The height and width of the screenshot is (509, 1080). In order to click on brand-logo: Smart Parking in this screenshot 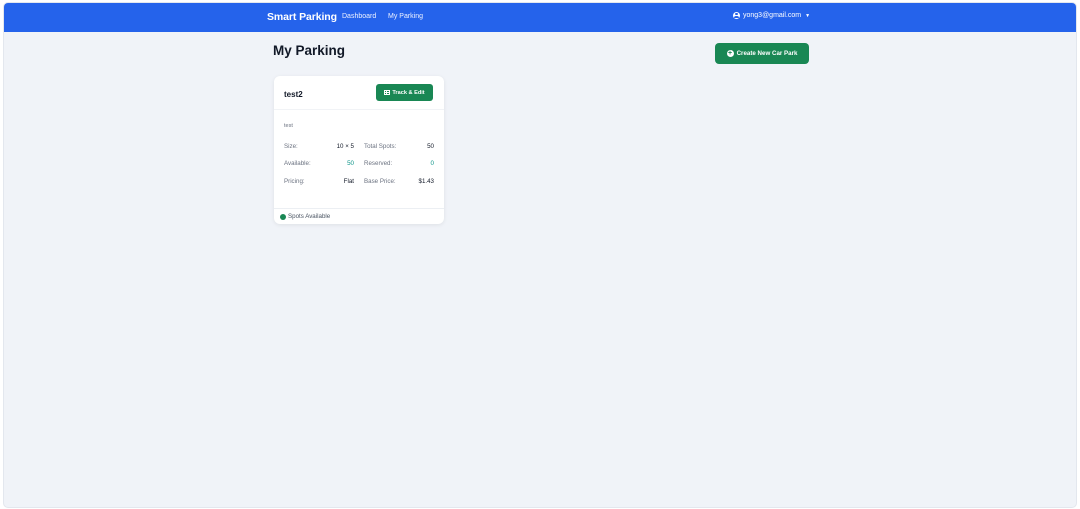, I will do `click(302, 17)`.